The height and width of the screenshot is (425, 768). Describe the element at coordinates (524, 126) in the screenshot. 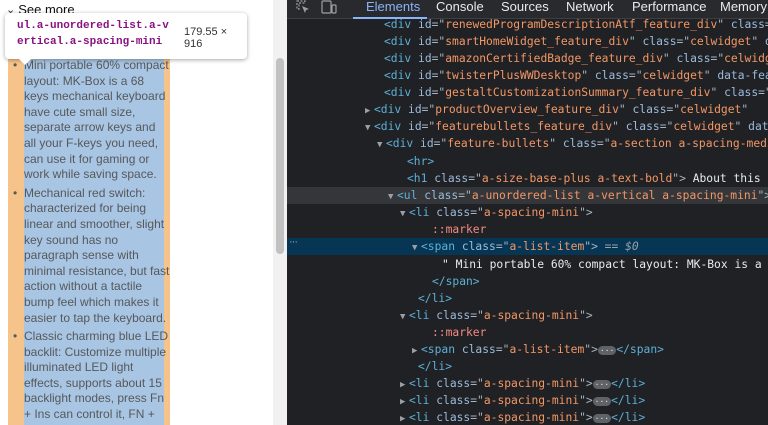

I see `dom-token: featurebullets_feature_div` at that location.